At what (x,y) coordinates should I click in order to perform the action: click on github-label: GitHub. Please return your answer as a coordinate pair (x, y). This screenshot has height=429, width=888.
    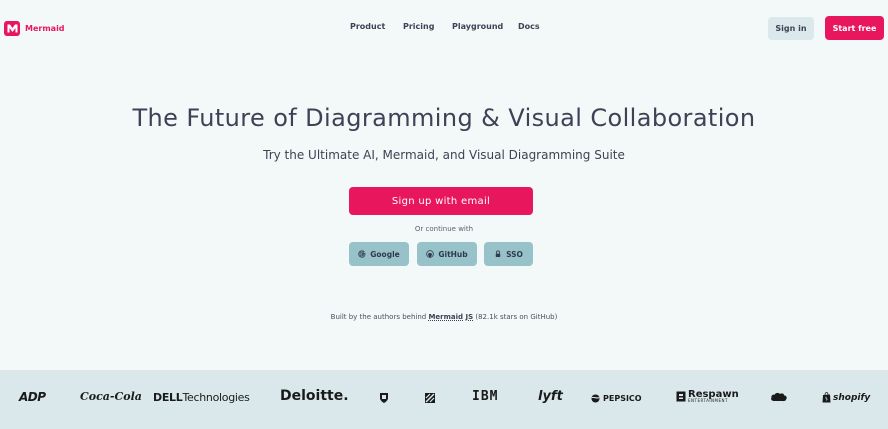
    Looking at the image, I should click on (453, 254).